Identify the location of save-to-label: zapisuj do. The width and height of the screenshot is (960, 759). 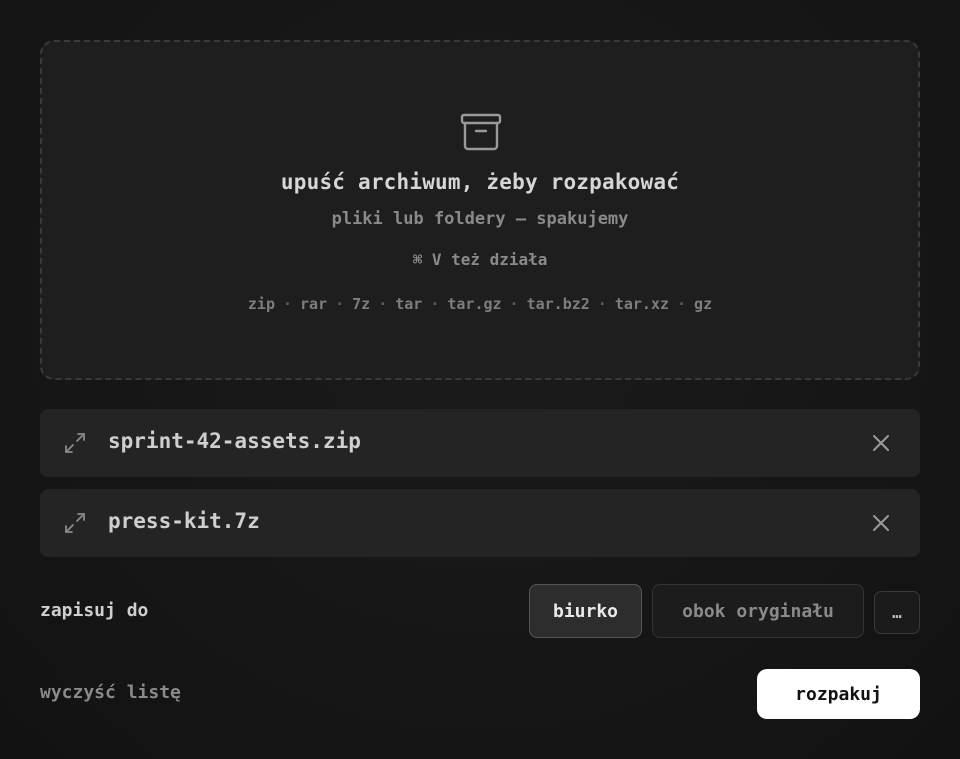
(94, 610).